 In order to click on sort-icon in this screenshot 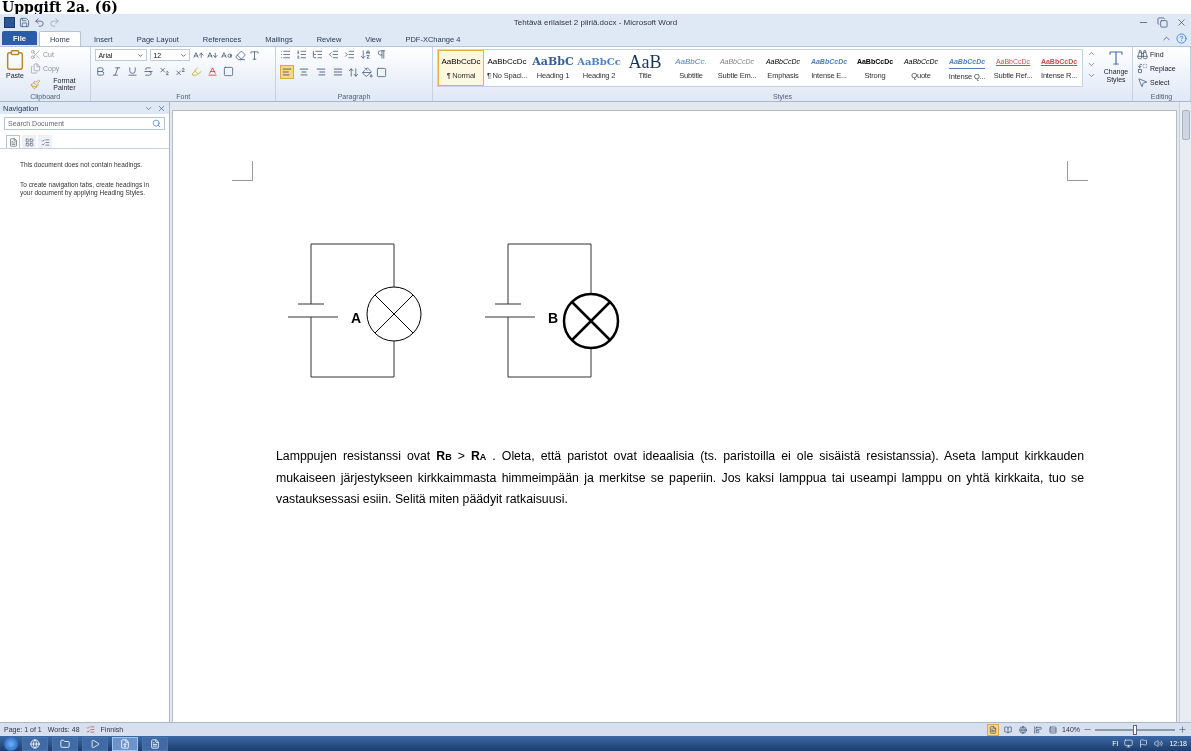, I will do `click(366, 54)`.